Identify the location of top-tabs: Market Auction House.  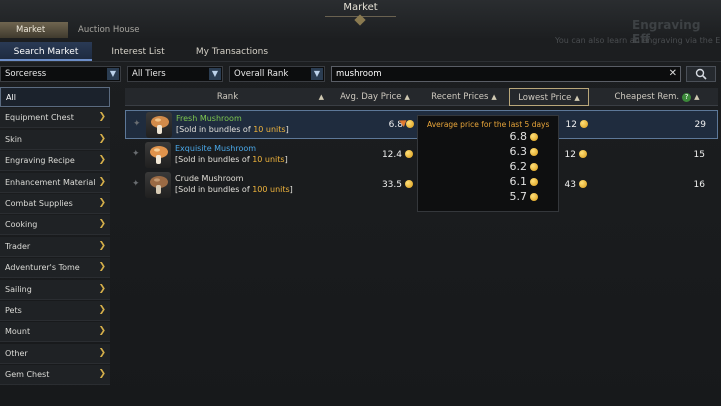
(79, 30).